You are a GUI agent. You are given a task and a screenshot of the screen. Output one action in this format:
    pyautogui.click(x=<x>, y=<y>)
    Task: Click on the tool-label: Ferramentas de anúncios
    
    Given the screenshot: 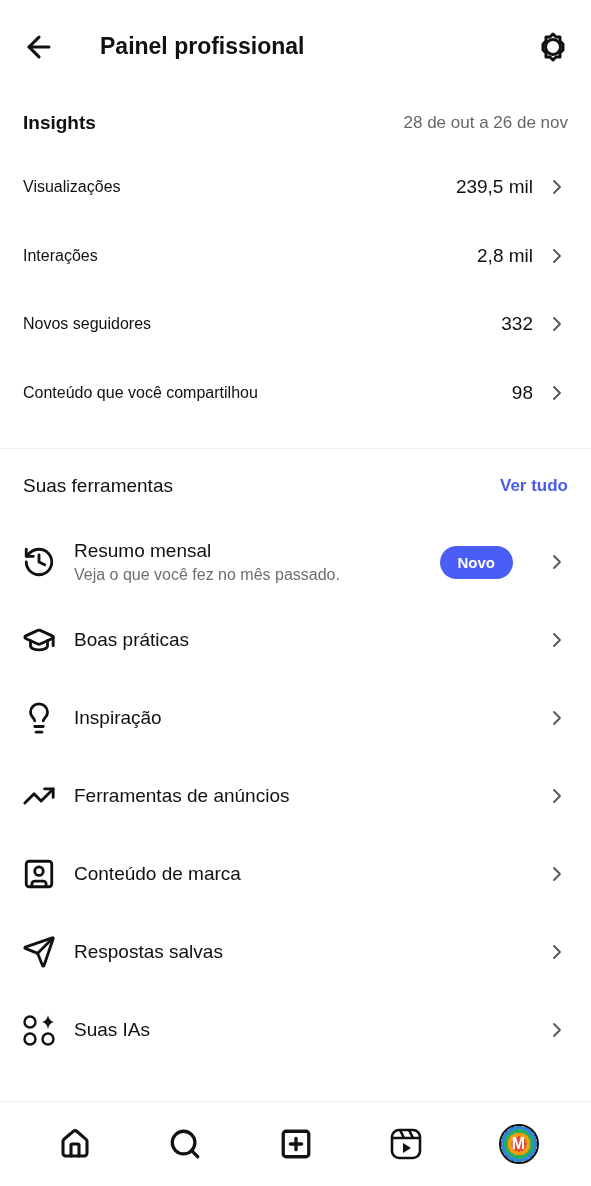 What is the action you would take?
    pyautogui.click(x=300, y=796)
    